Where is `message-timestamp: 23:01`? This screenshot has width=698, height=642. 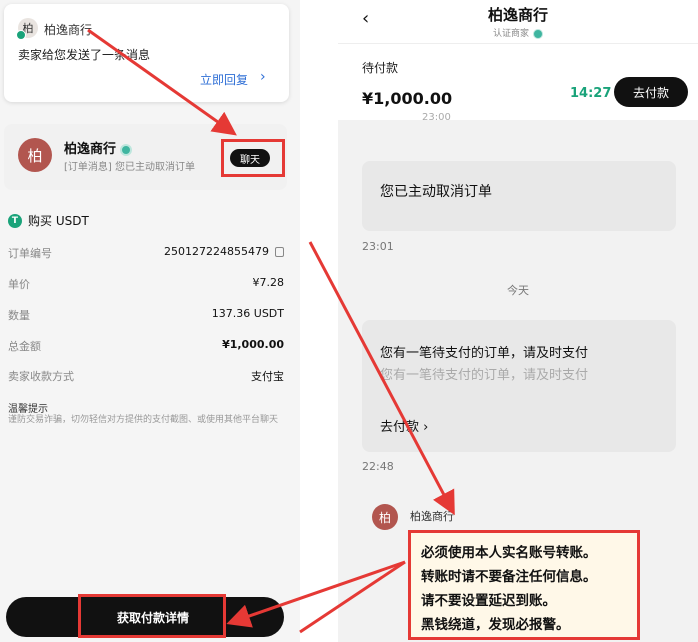
message-timestamp: 23:01 is located at coordinates (378, 246).